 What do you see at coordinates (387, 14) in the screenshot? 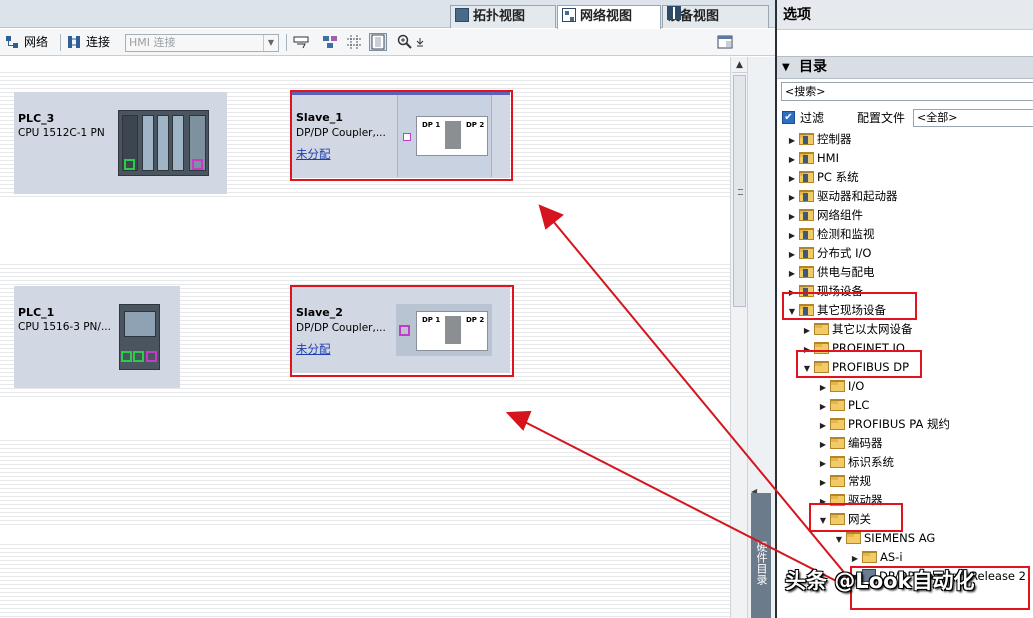
I see `view-tabs: 拓扑视图 网络视图 设备视图` at bounding box center [387, 14].